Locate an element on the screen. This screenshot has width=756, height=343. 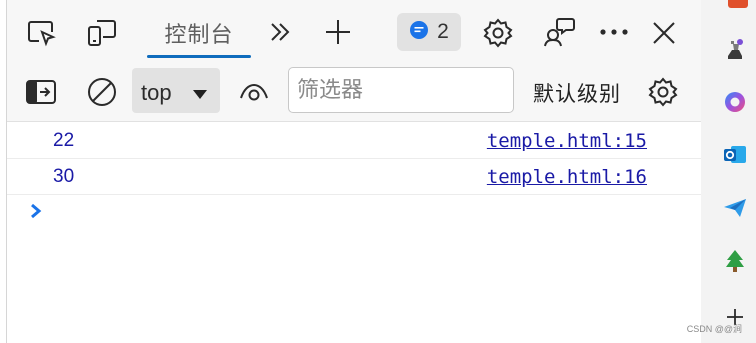
source-link: temple.html:15 is located at coordinates (567, 141).